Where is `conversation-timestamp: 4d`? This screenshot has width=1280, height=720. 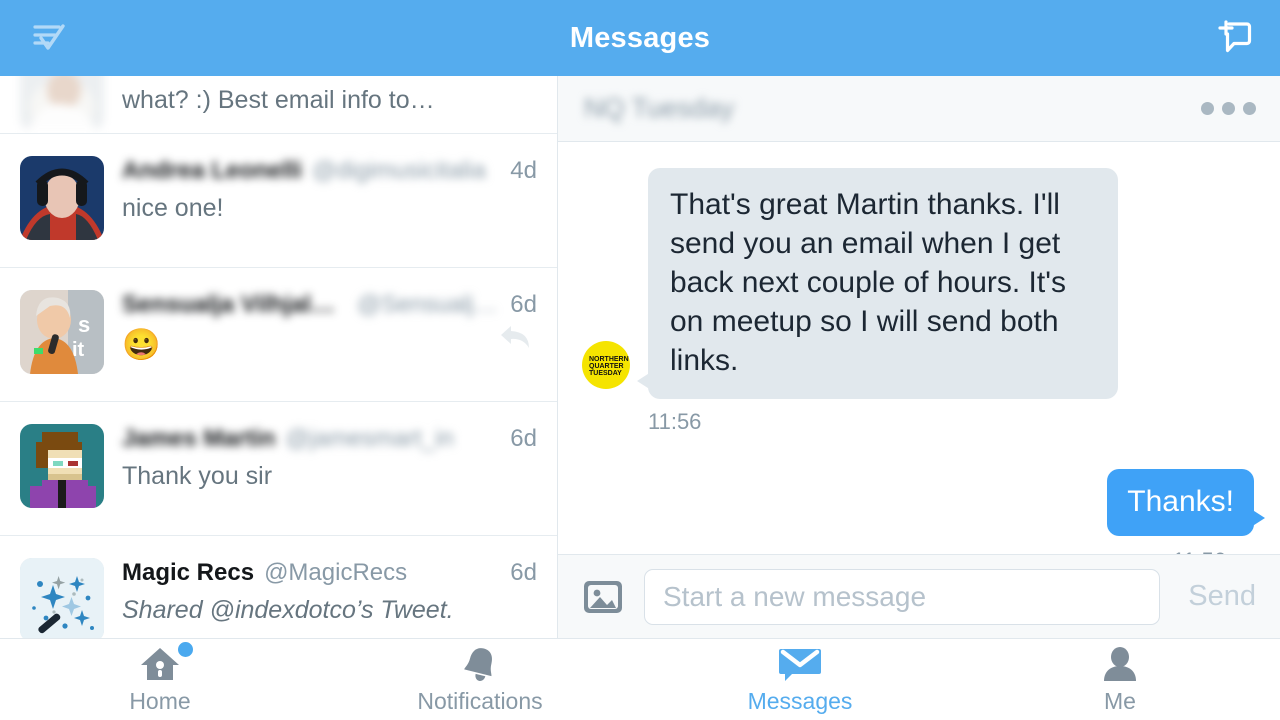 conversation-timestamp: 4d is located at coordinates (523, 170).